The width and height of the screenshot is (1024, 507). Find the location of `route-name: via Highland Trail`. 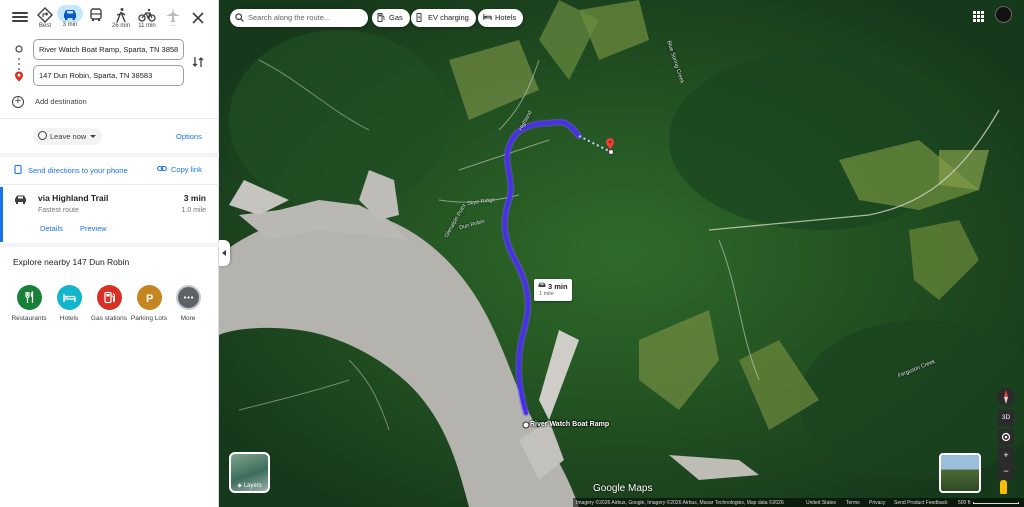

route-name: via Highland Trail is located at coordinates (73, 198).